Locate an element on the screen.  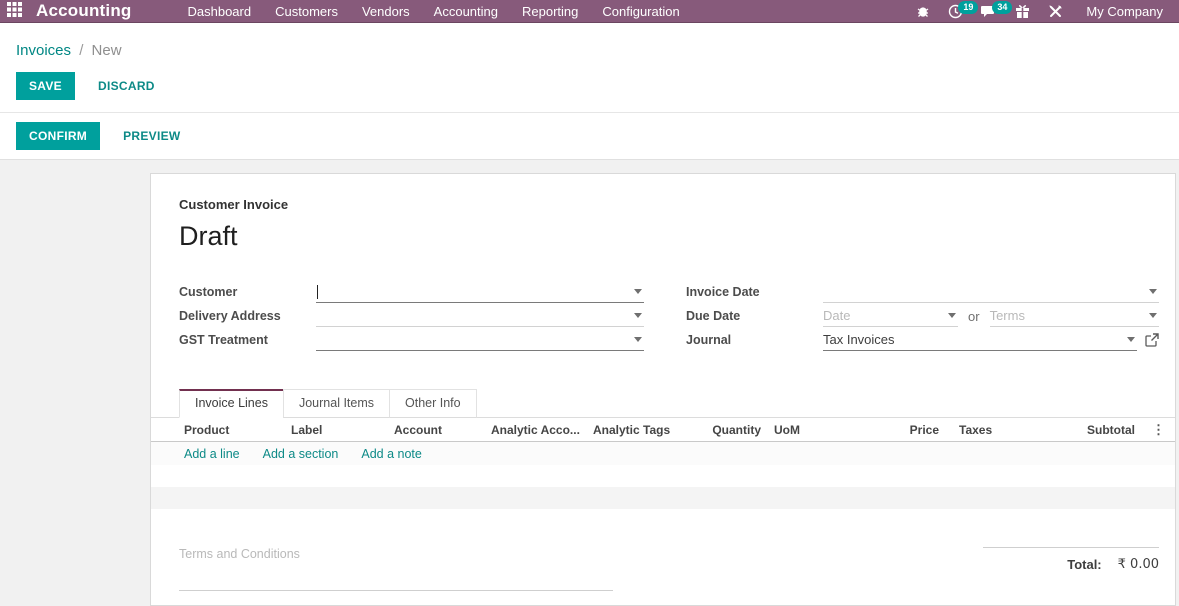
journal-value: Tax Invoices is located at coordinates (859, 339).